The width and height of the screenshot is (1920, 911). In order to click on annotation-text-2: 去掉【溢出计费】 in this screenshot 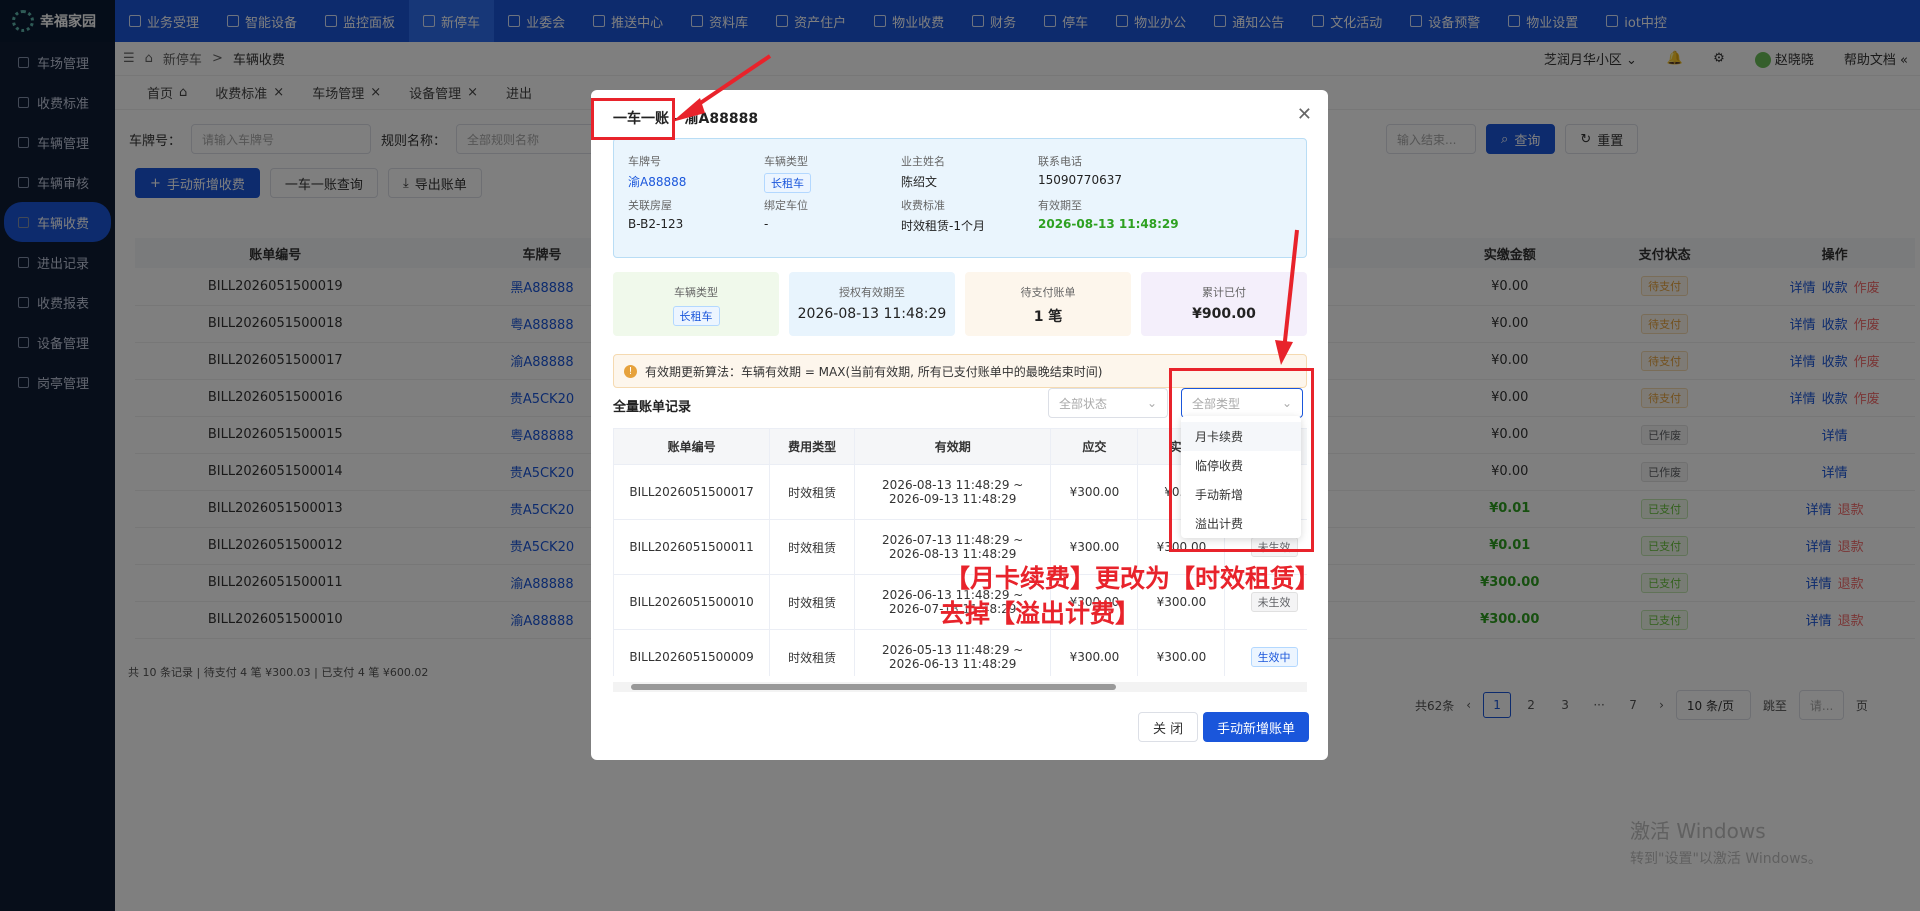, I will do `click(1040, 613)`.